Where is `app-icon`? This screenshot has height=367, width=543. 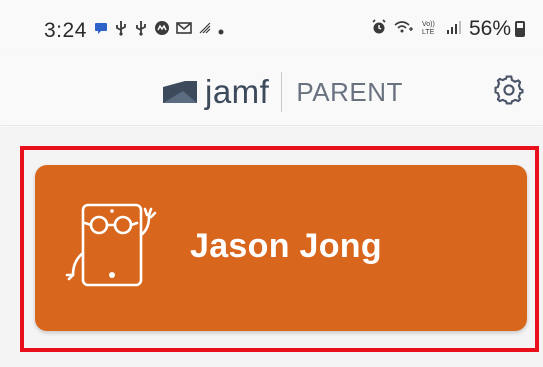
app-icon is located at coordinates (162, 30).